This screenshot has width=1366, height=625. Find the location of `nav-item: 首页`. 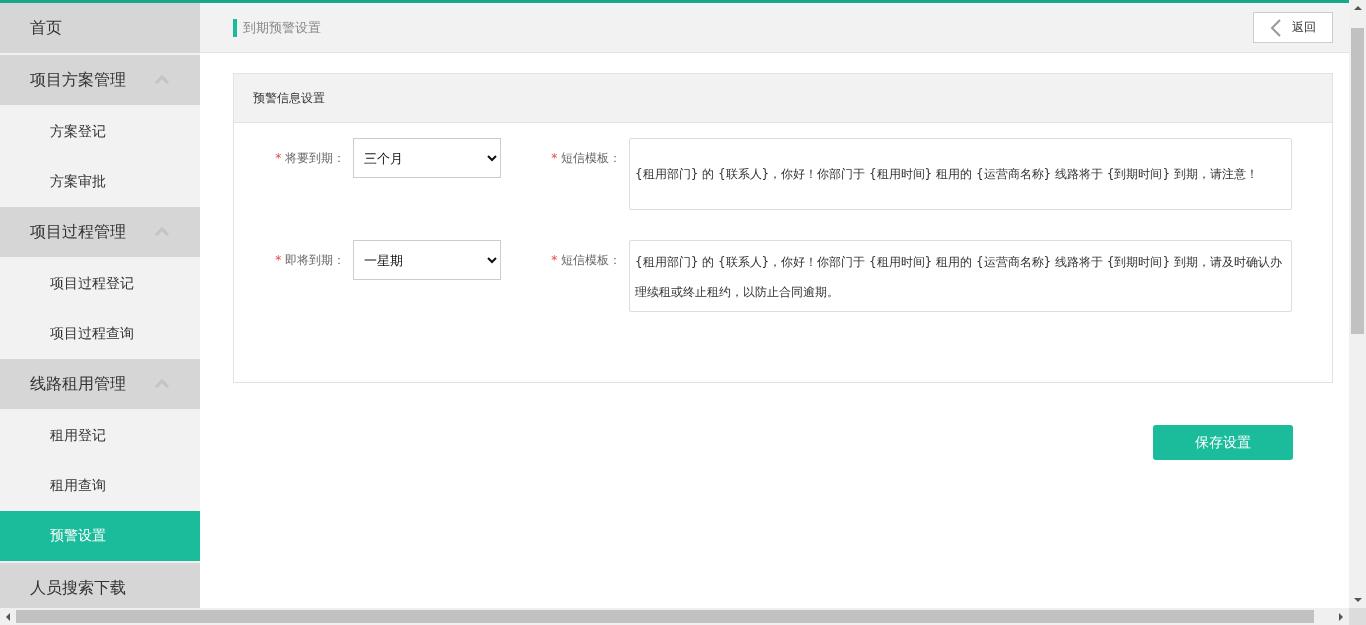

nav-item: 首页 is located at coordinates (100, 29).